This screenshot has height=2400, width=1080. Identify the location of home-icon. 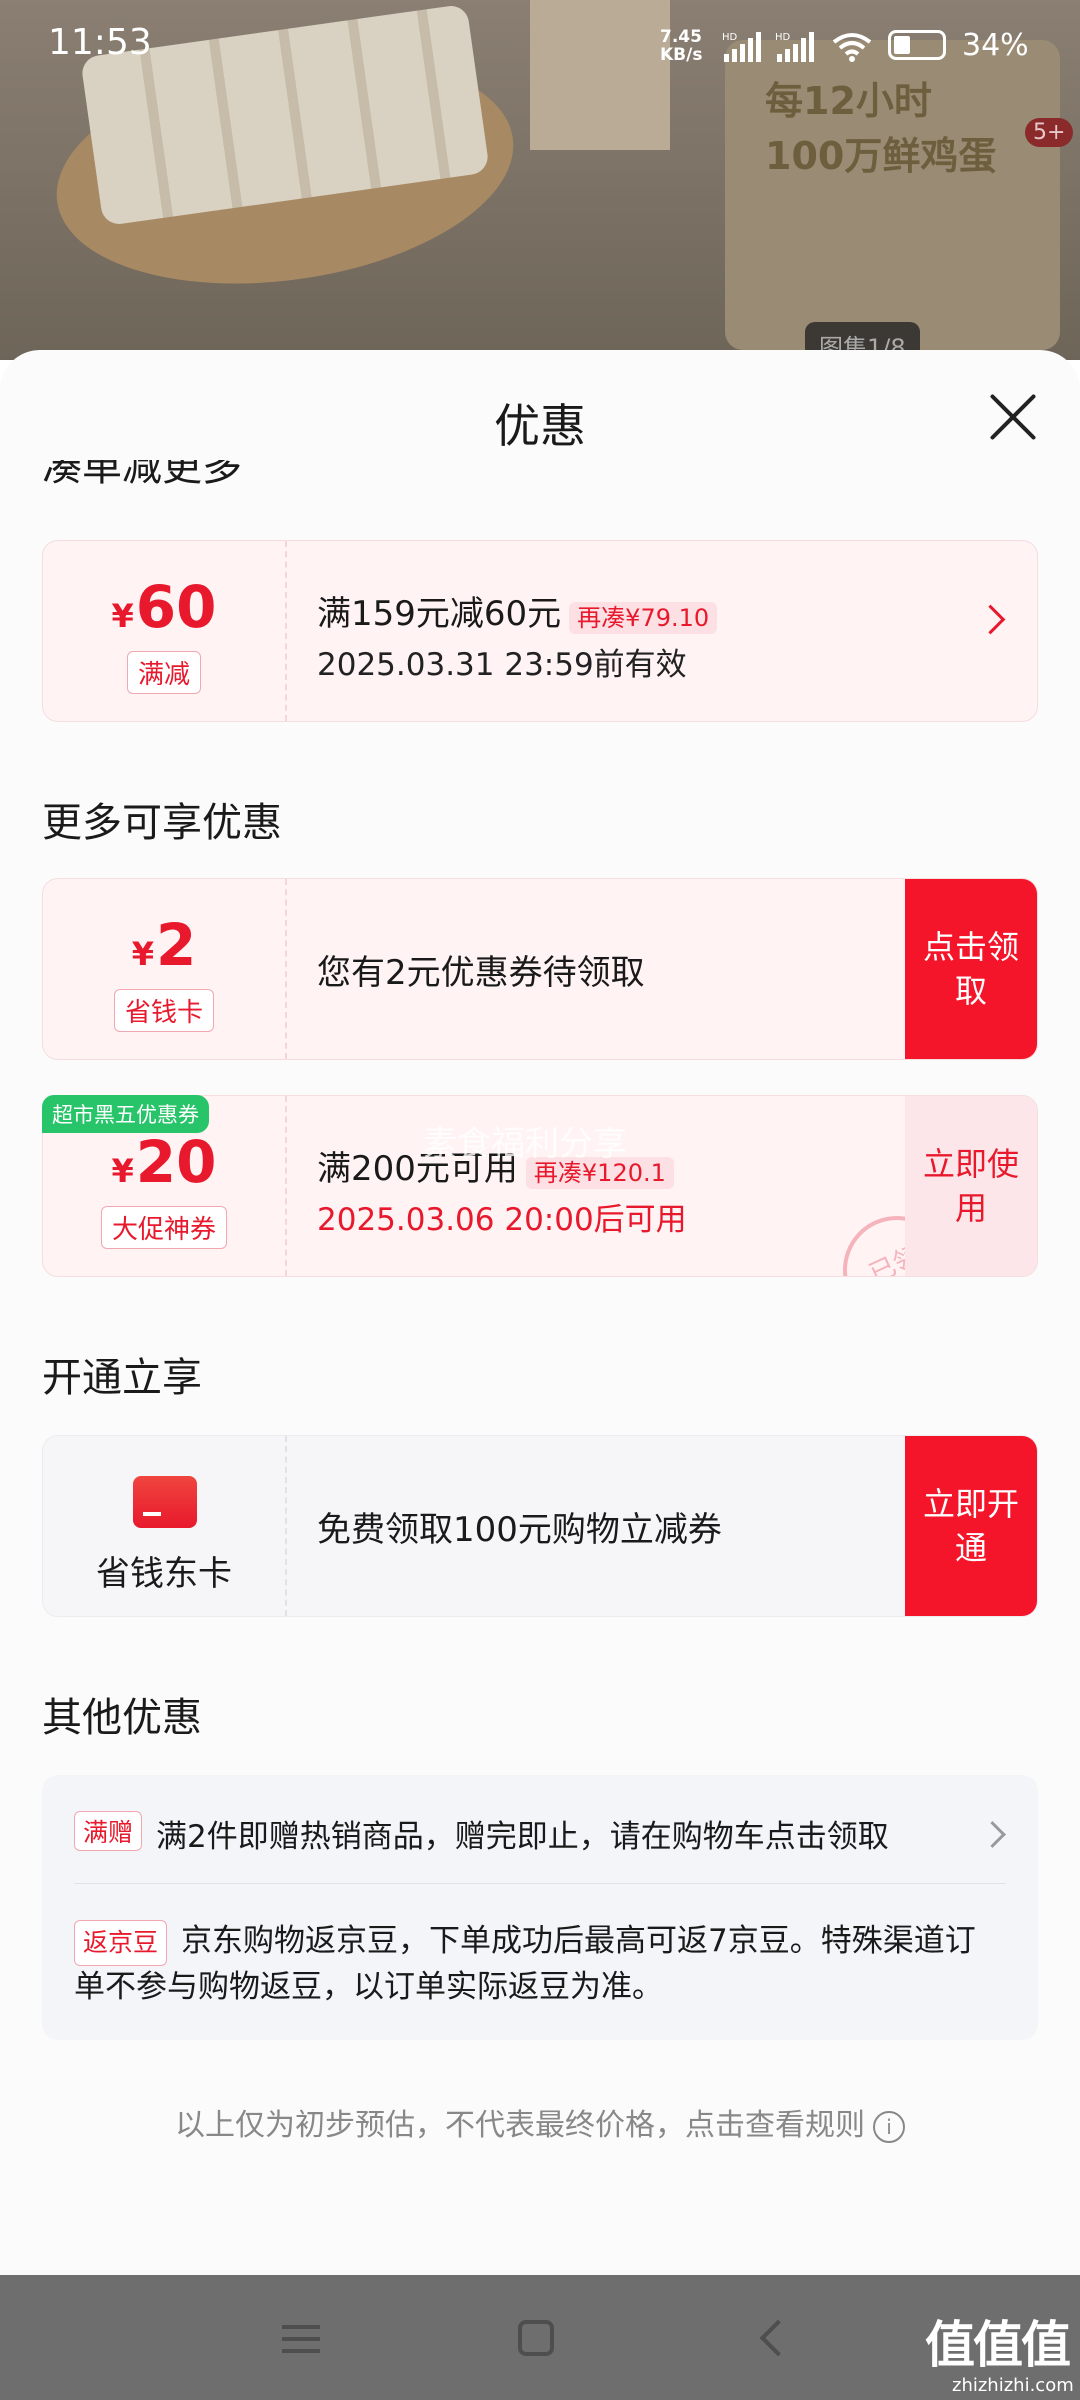
(536, 2338).